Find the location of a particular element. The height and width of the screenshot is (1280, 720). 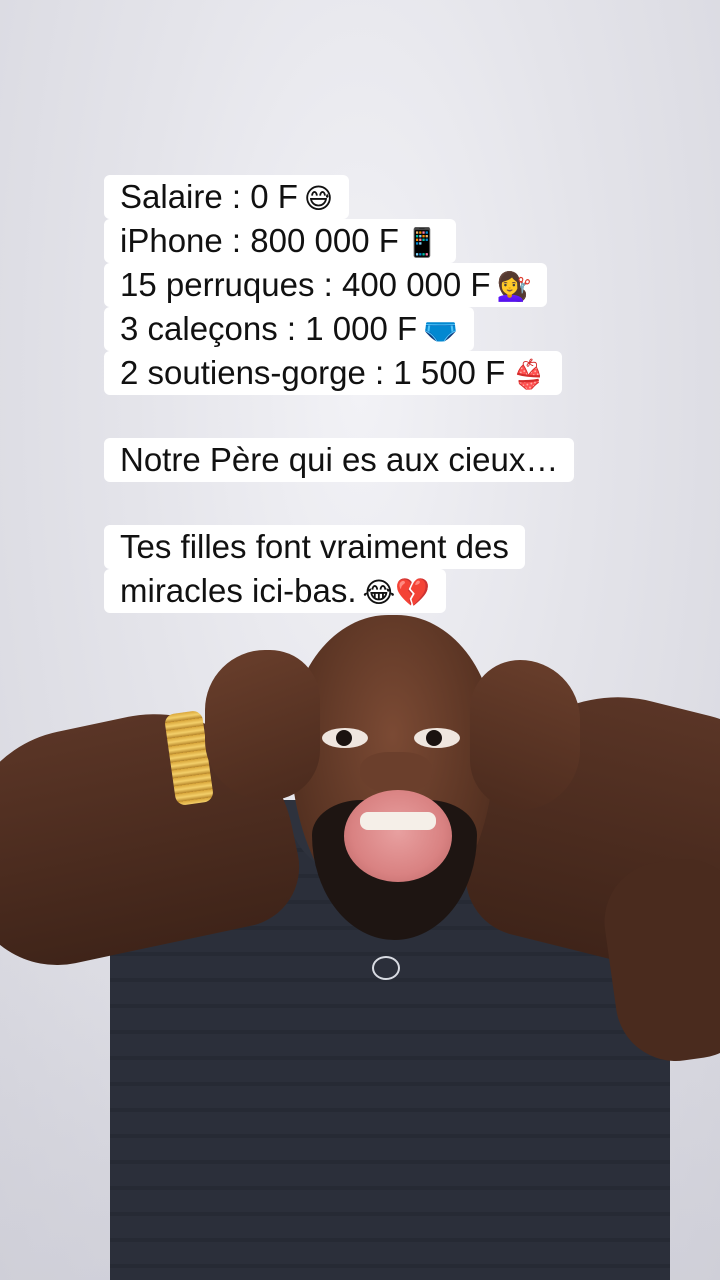

left-pupil is located at coordinates (344, 738).